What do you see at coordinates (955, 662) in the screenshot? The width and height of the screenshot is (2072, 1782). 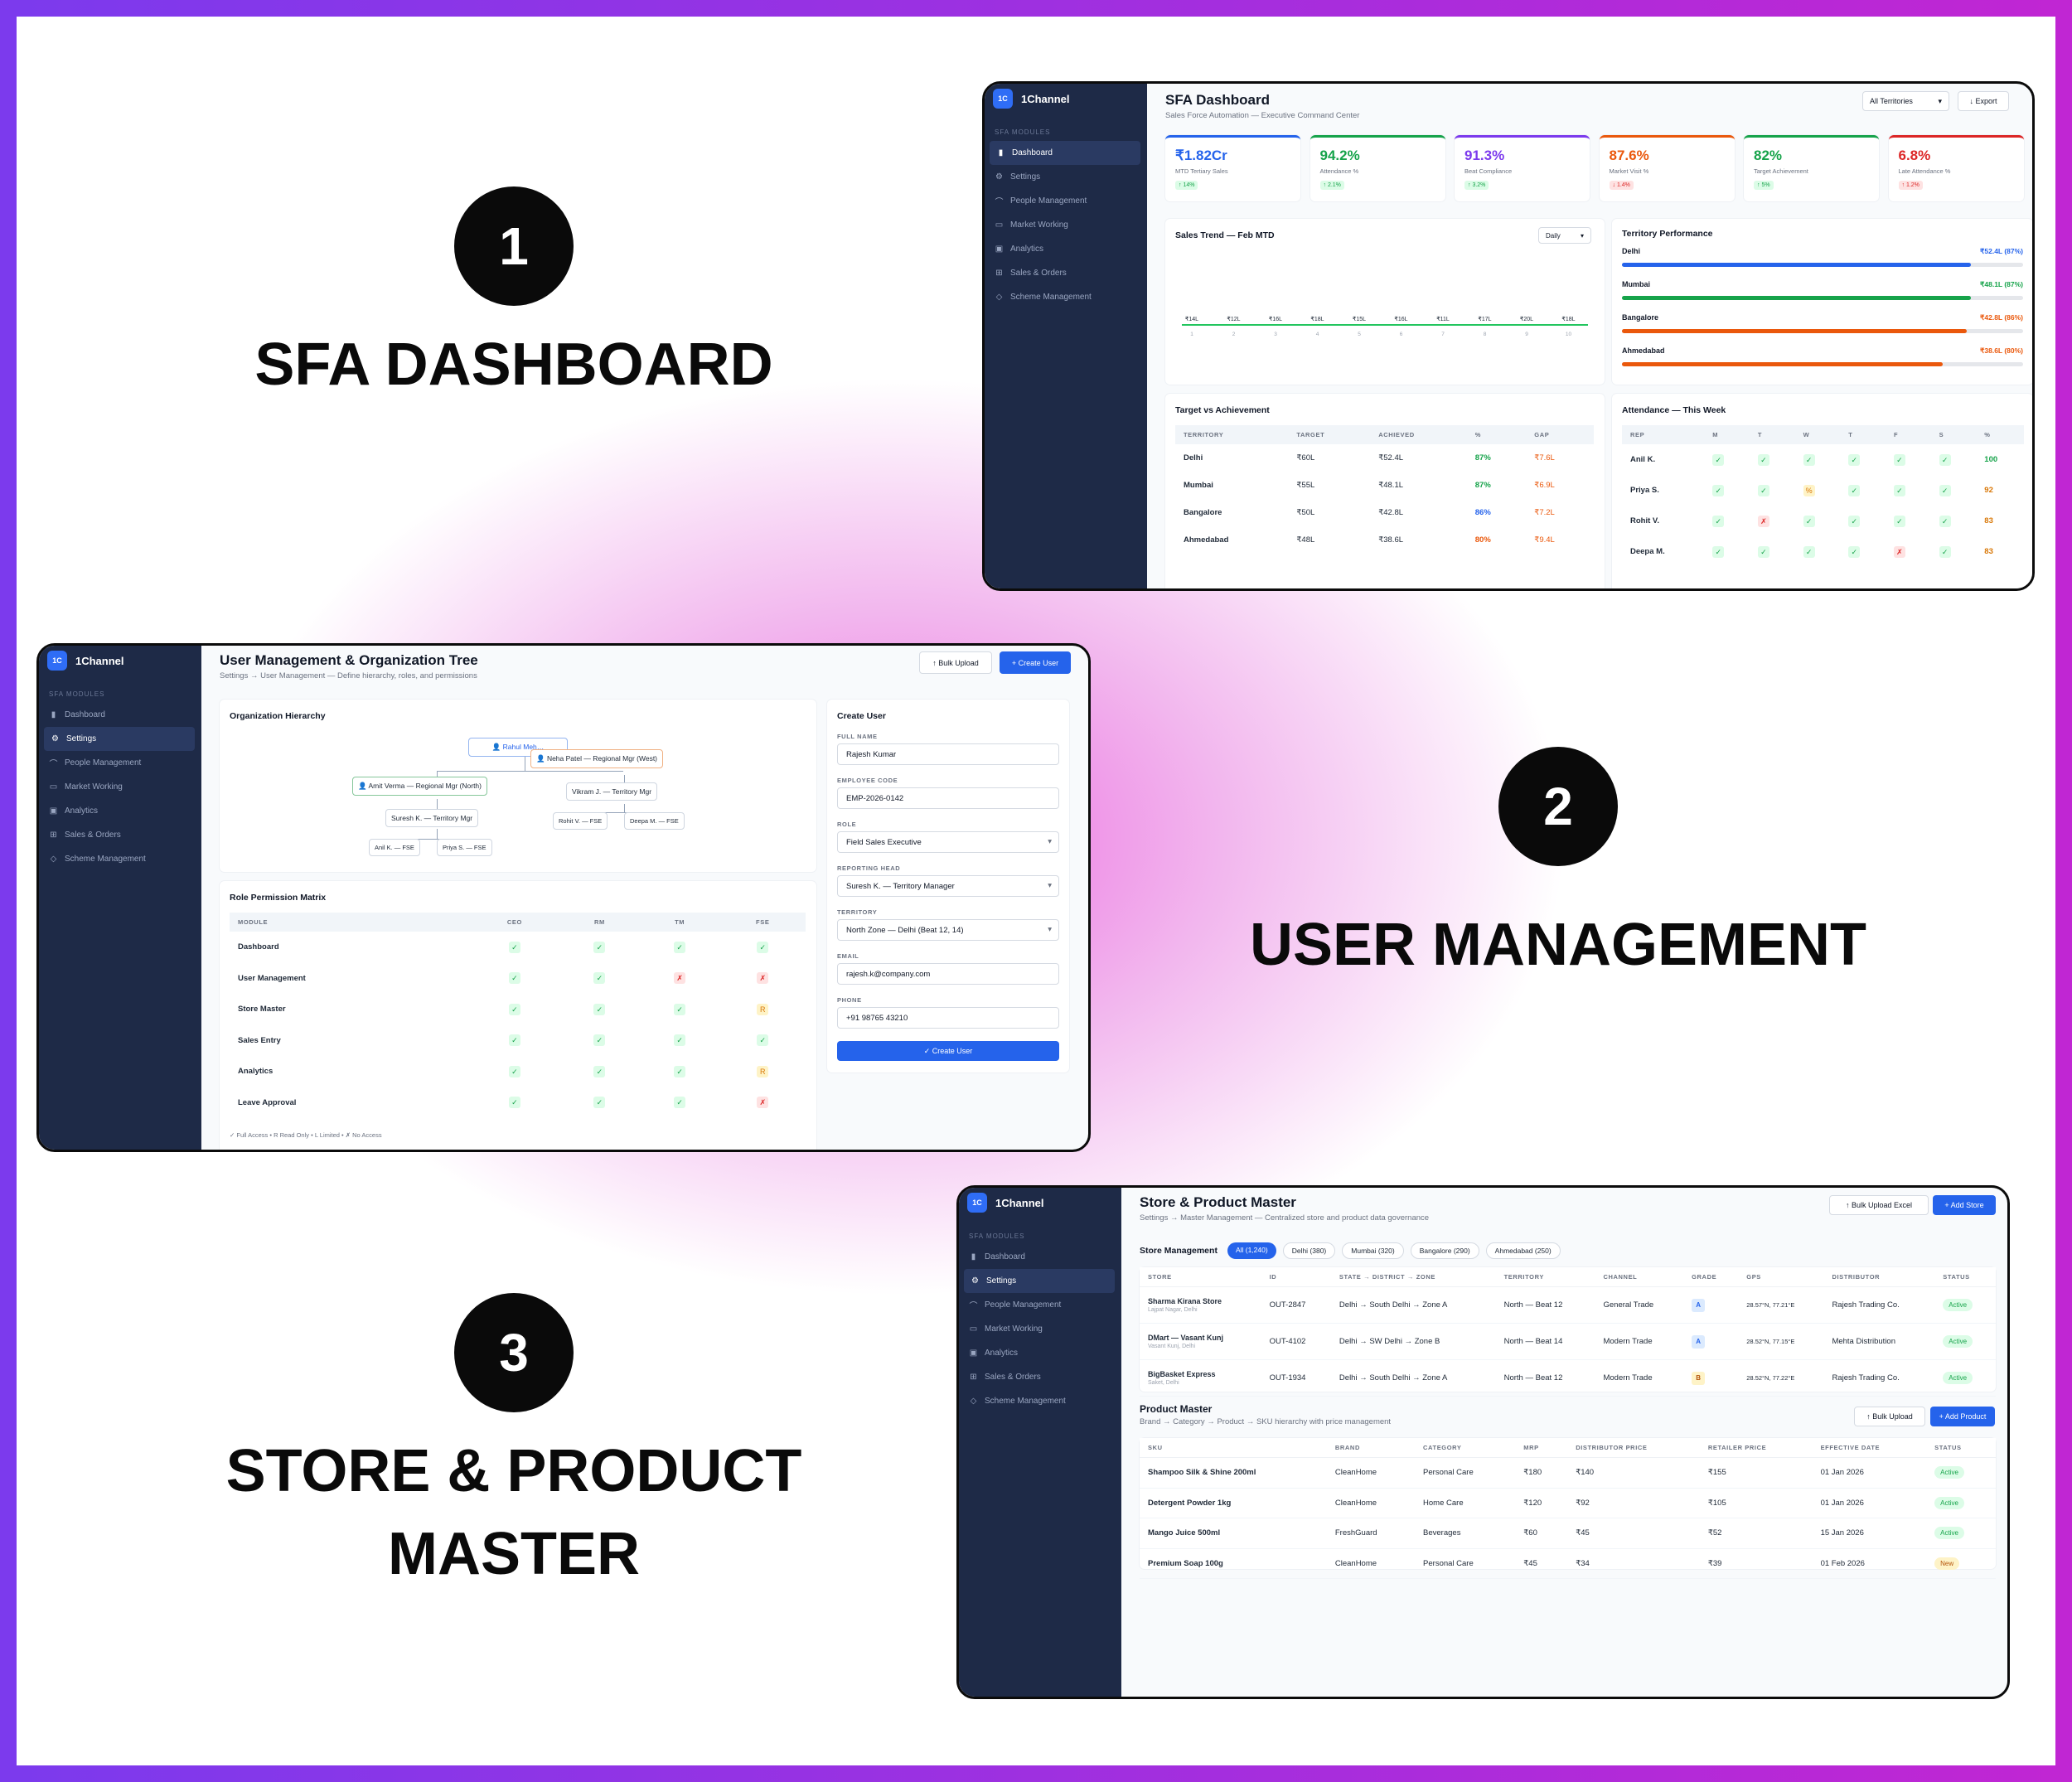 I see `bulk-upload-button: ↑ Bulk Upload` at bounding box center [955, 662].